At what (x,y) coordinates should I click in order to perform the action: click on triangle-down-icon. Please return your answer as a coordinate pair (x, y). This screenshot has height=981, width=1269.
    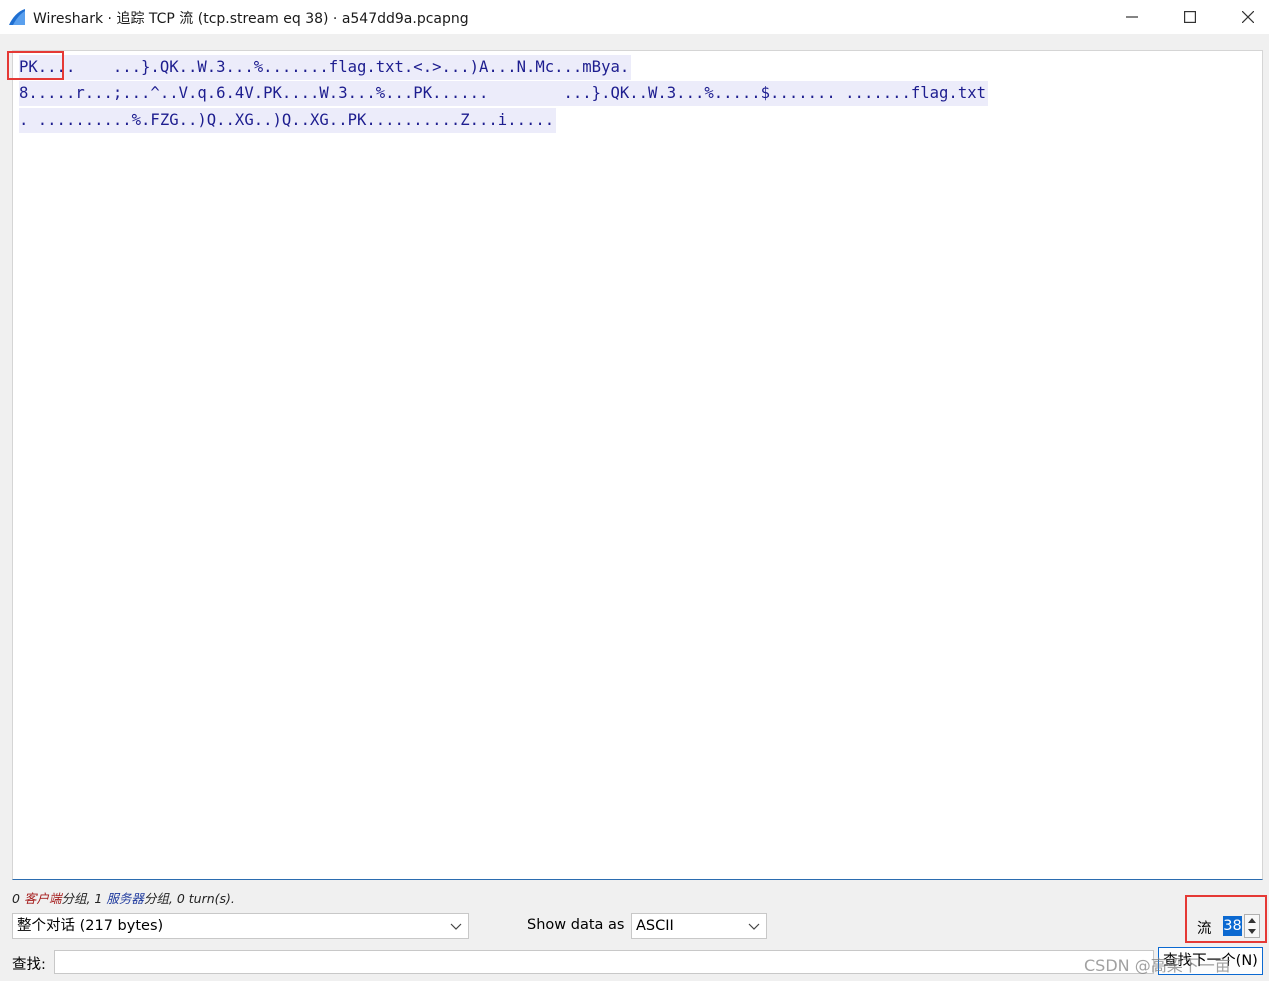
    Looking at the image, I should click on (1252, 931).